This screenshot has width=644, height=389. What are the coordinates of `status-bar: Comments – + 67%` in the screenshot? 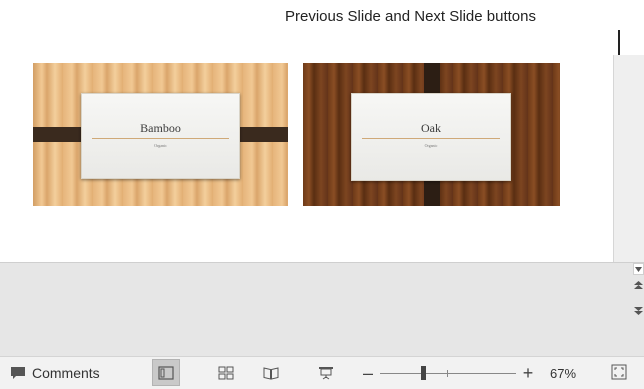 It's located at (322, 372).